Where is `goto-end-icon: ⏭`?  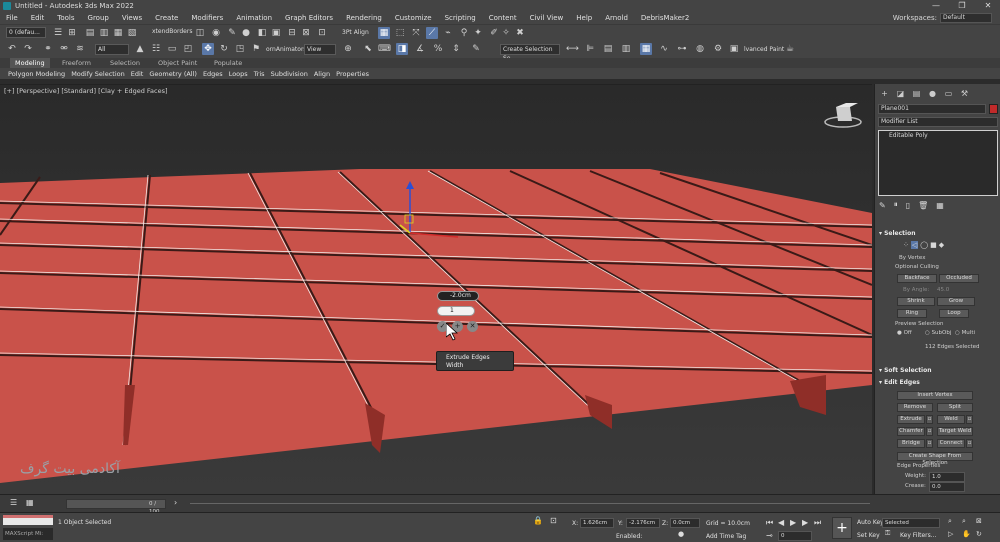 goto-end-icon: ⏭ is located at coordinates (817, 523).